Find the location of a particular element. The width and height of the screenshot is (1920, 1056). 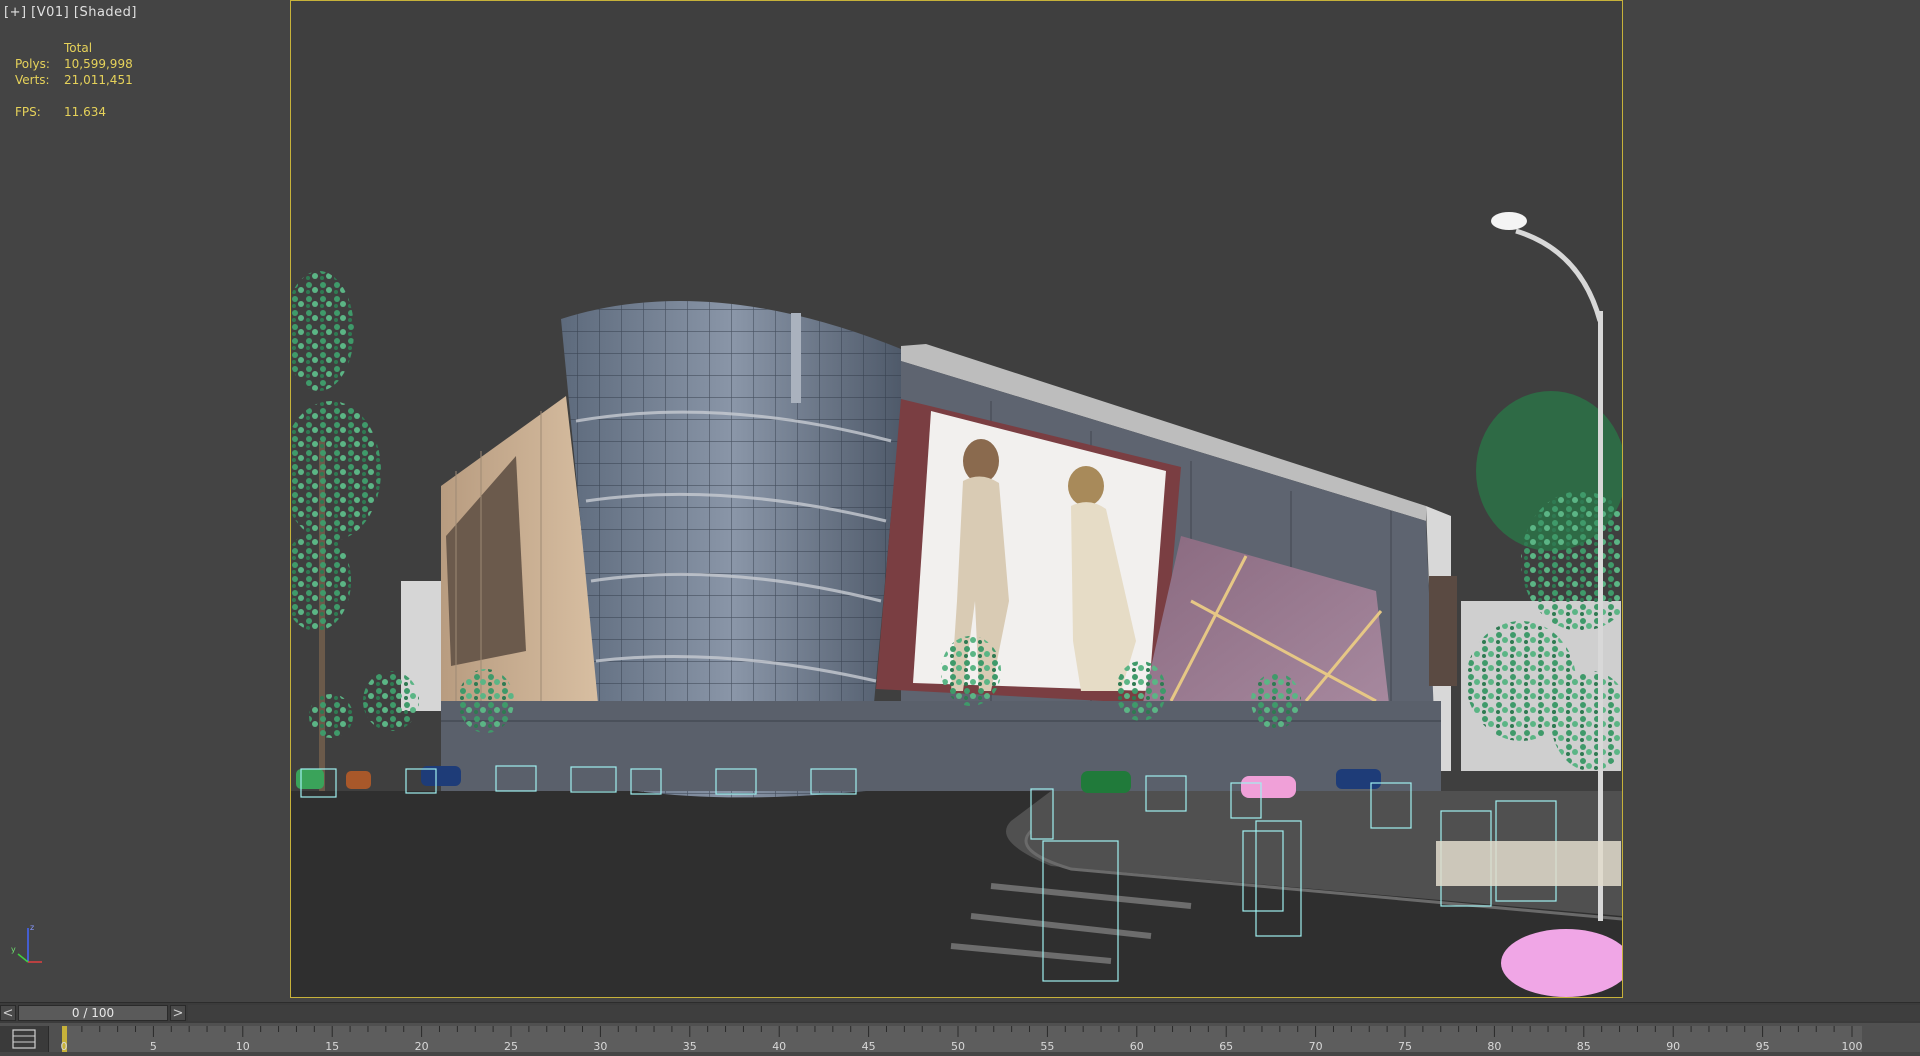

ruler-label: 20 is located at coordinates (421, 1046).